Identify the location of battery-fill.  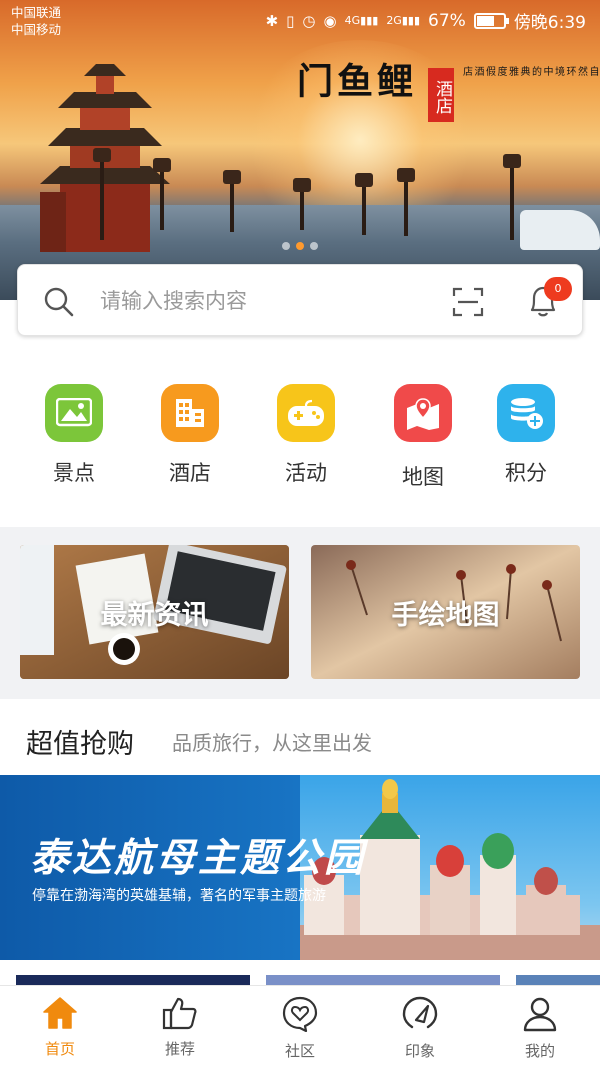
(485, 20).